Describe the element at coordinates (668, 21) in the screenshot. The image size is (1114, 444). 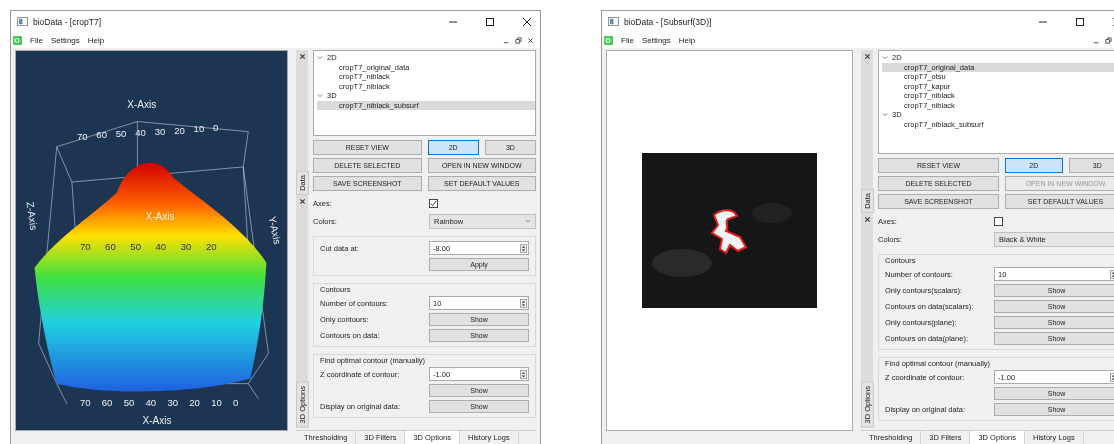
I see `window-title: bioData - [Subsurf(3D)]` at that location.